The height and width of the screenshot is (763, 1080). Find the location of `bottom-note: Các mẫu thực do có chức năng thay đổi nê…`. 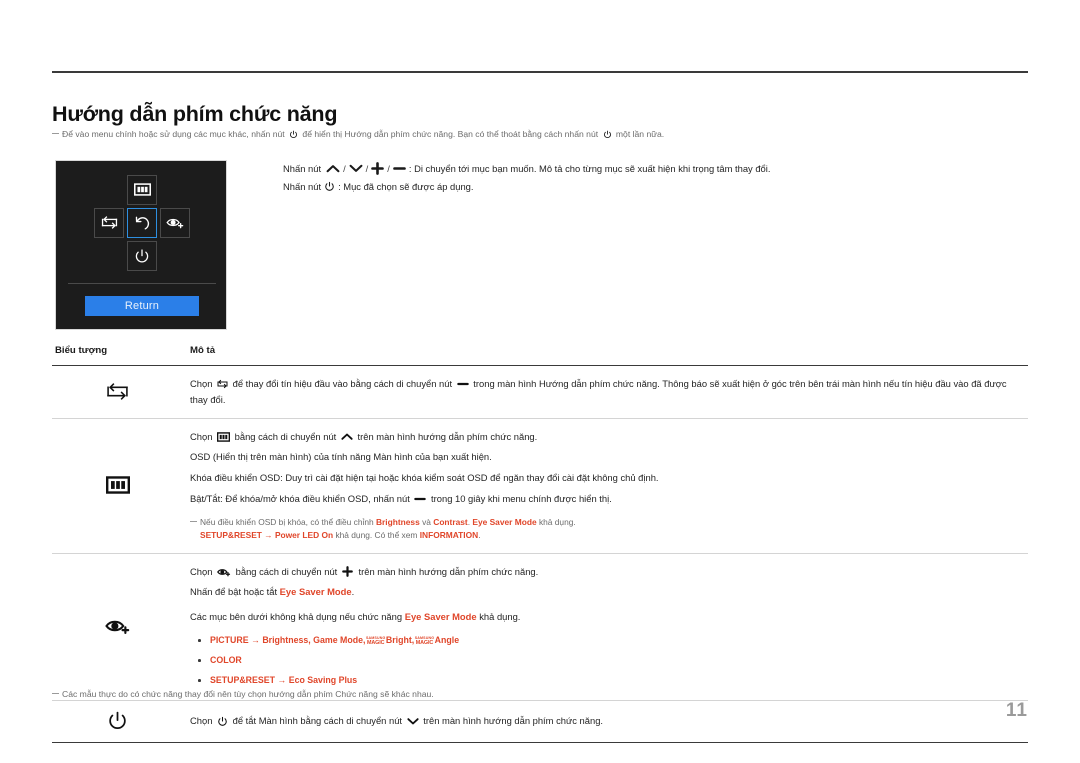

bottom-note: Các mẫu thực do có chức năng thay đổi nê… is located at coordinates (502, 694).